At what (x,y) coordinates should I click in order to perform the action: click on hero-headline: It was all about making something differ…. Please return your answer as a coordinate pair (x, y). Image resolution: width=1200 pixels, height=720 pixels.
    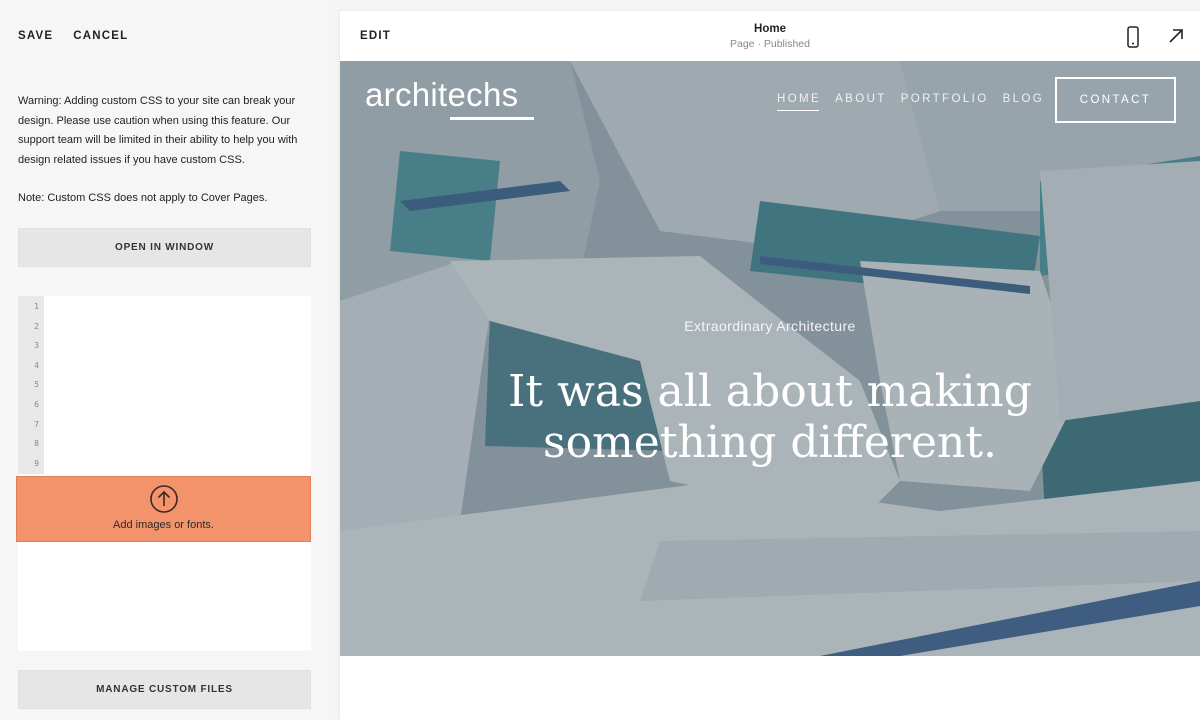
    Looking at the image, I should click on (770, 417).